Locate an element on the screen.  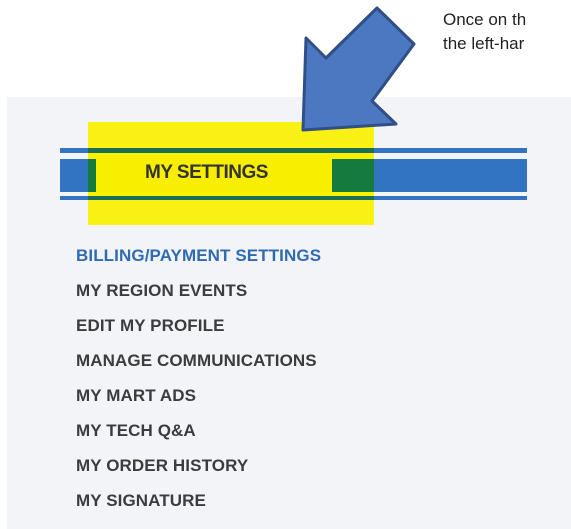
menu-item-my-order-history: MY ORDER HISTORY is located at coordinates (198, 471).